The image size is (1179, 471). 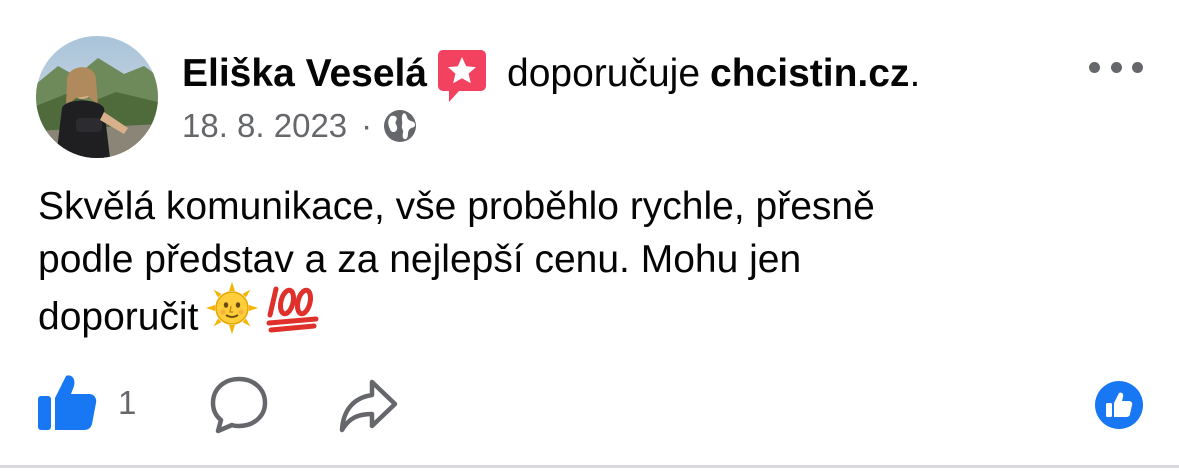 What do you see at coordinates (118, 317) in the screenshot?
I see `post-text-line-end: doporučit` at bounding box center [118, 317].